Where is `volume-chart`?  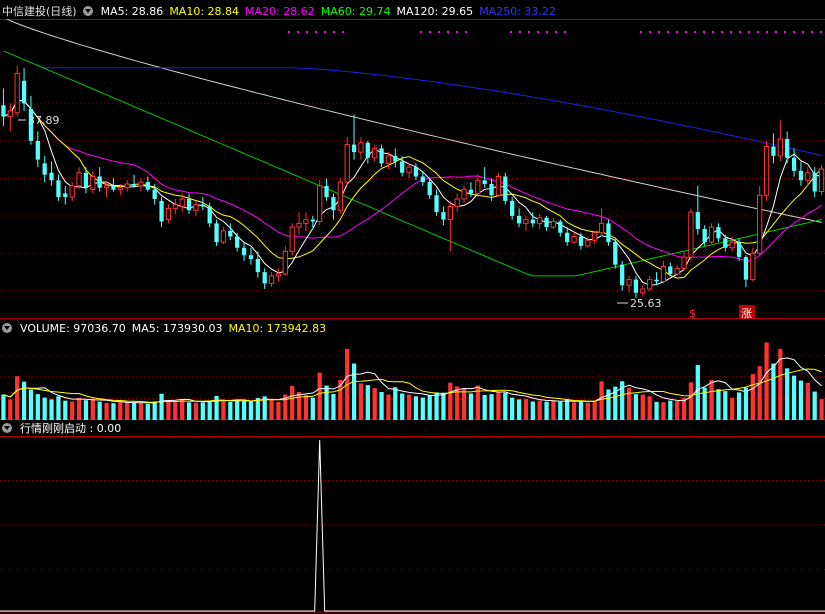
volume-chart is located at coordinates (412, 378).